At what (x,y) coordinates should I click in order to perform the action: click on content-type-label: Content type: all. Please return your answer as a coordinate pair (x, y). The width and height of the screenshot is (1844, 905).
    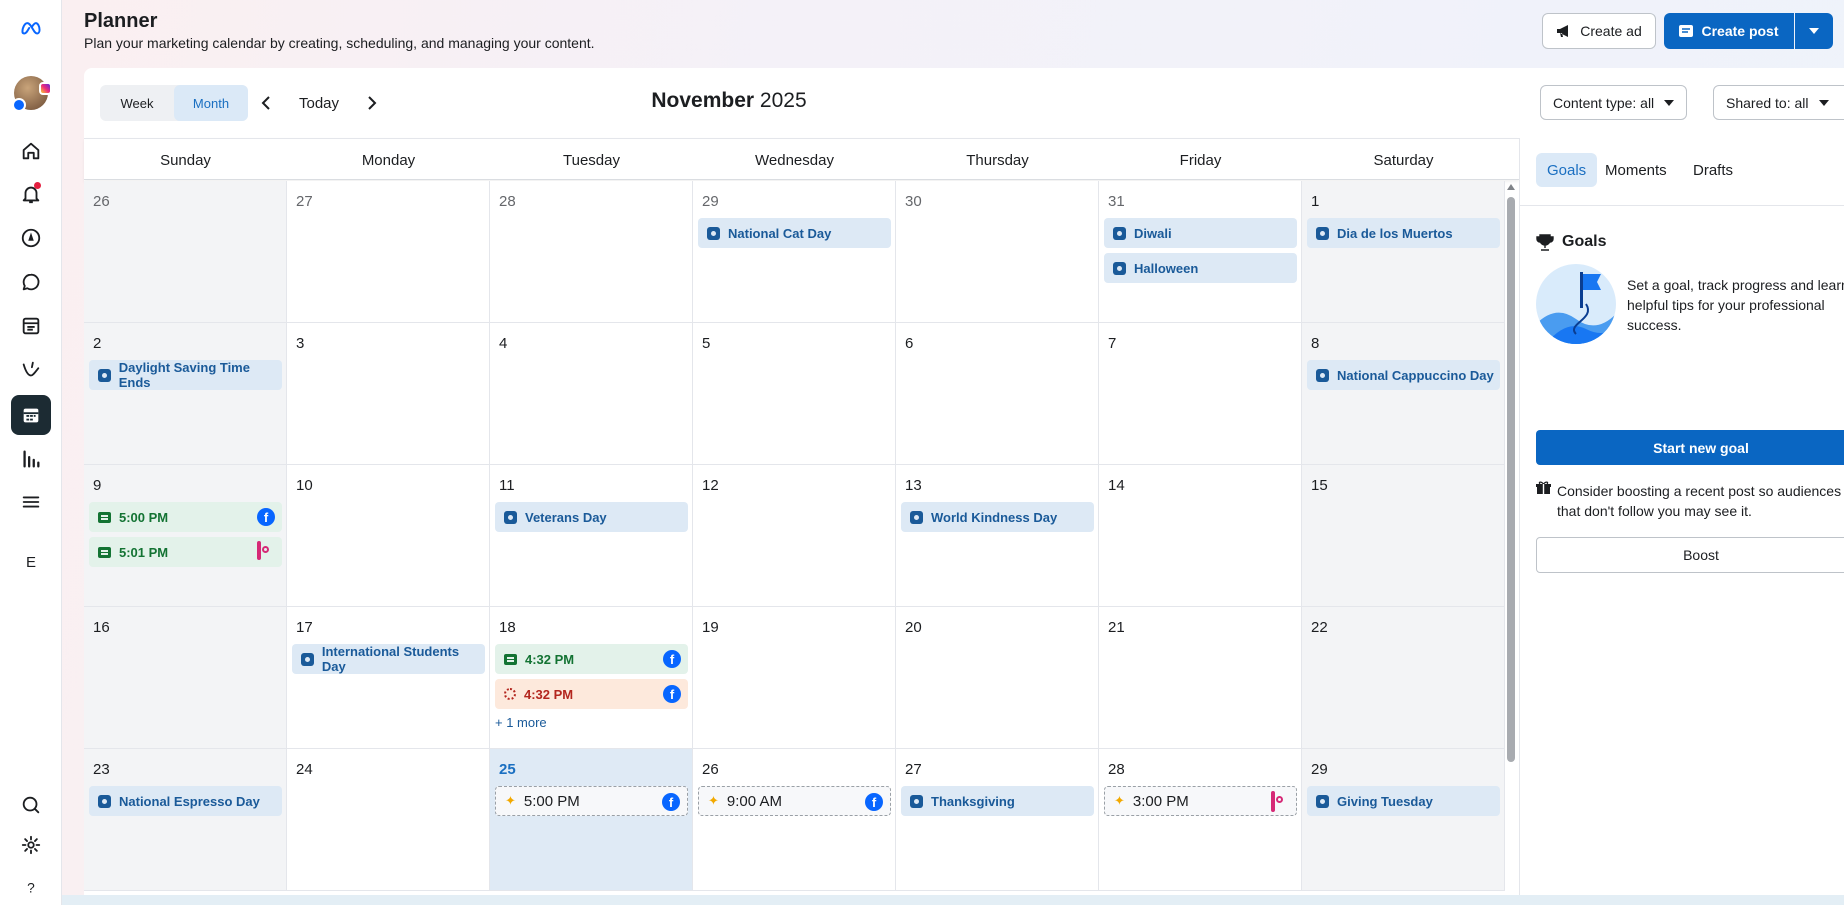
    Looking at the image, I should click on (1604, 102).